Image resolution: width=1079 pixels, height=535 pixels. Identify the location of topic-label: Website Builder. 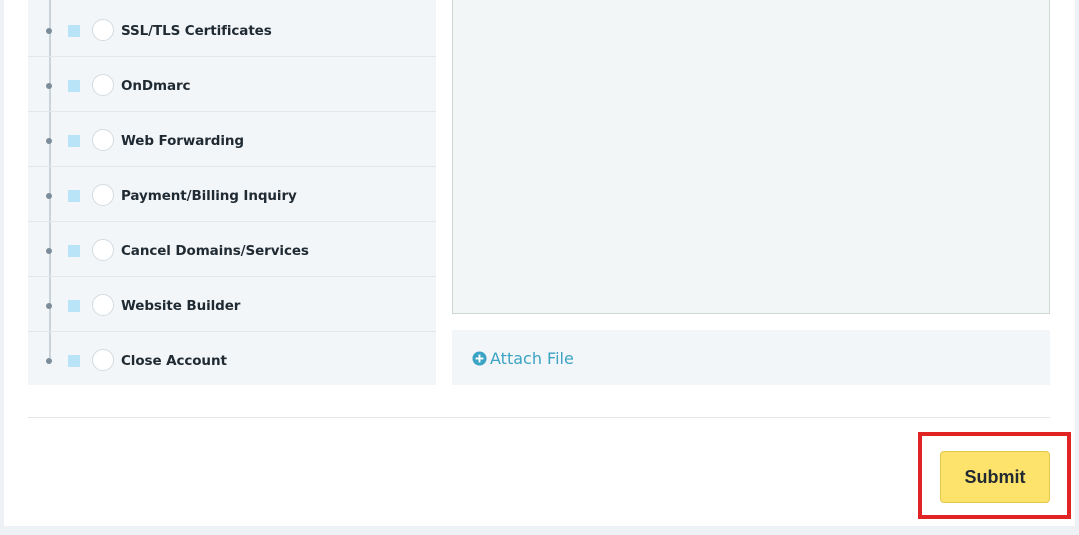
(181, 306).